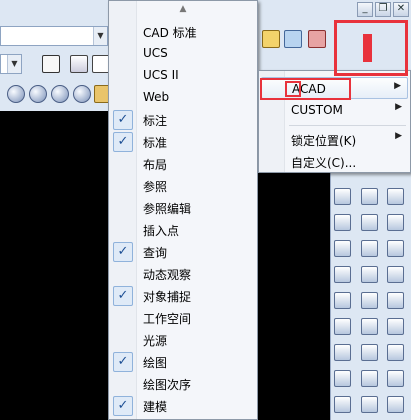  What do you see at coordinates (167, 319) in the screenshot?
I see `menu-item-label: 工作空间` at bounding box center [167, 319].